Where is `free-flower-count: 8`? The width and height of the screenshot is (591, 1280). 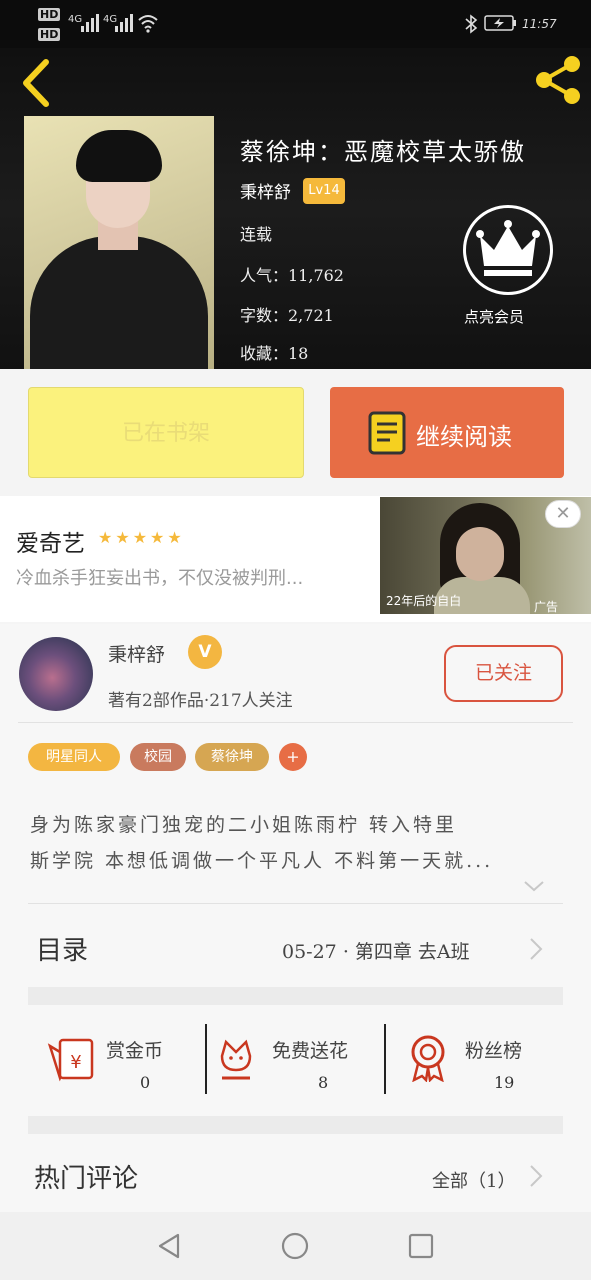 free-flower-count: 8 is located at coordinates (323, 1082).